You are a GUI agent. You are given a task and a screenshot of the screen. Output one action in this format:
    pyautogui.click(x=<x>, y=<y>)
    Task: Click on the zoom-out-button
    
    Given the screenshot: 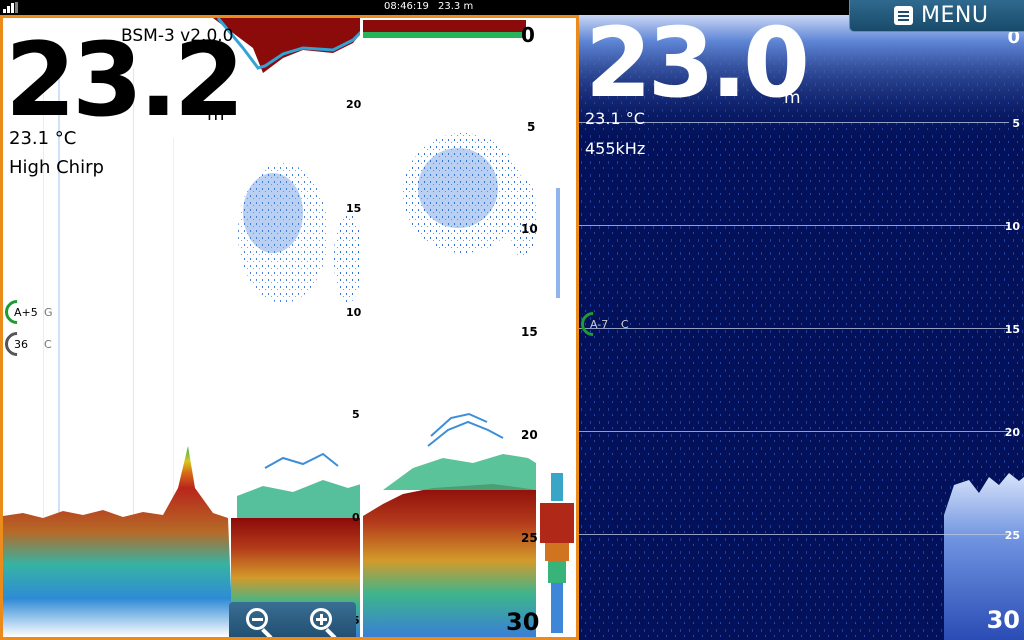 What is the action you would take?
    pyautogui.click(x=260, y=621)
    